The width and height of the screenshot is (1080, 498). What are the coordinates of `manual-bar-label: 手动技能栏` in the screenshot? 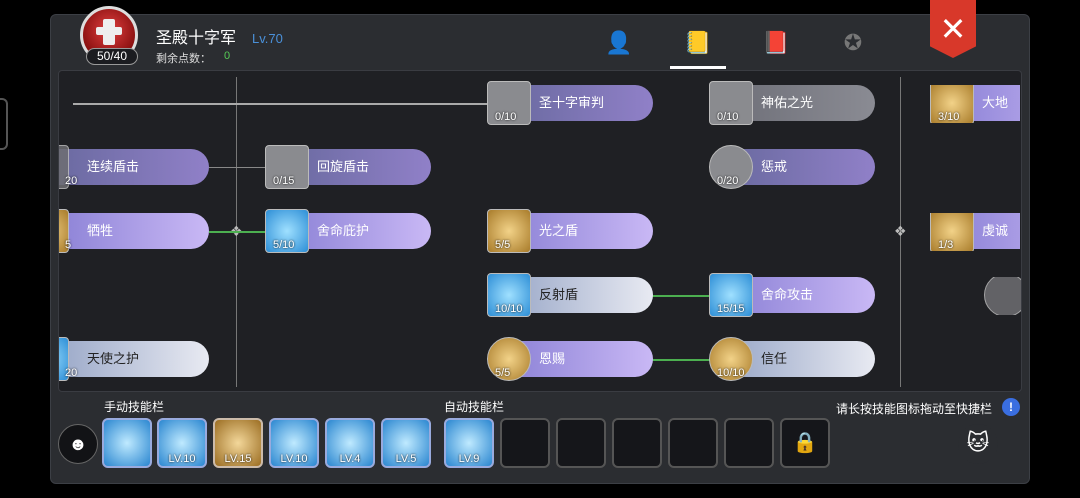 It's located at (134, 407).